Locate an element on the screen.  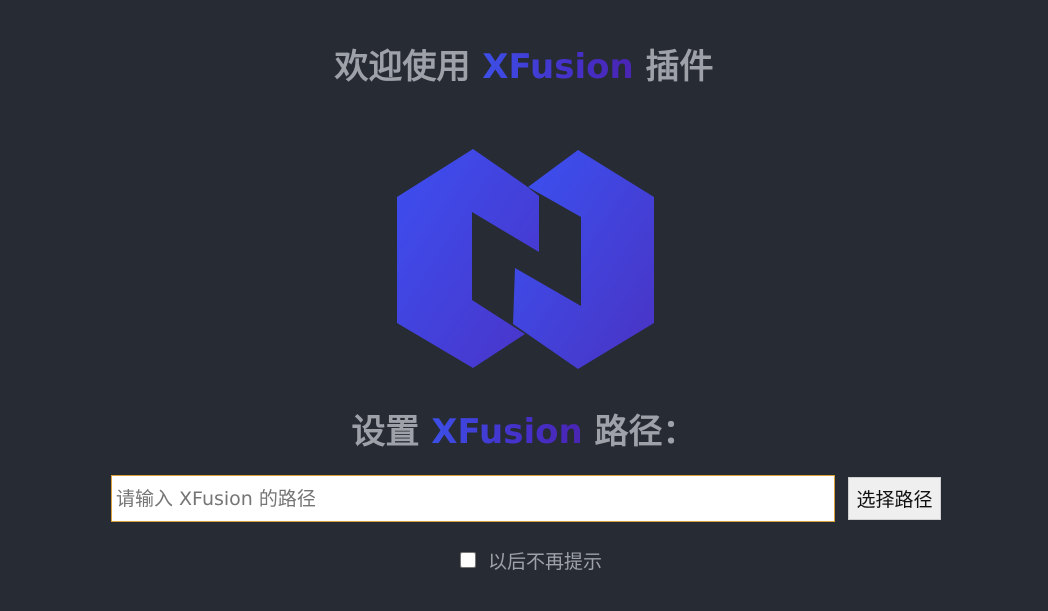
dont-show-again-label: 以后不再提示 is located at coordinates (545, 561).